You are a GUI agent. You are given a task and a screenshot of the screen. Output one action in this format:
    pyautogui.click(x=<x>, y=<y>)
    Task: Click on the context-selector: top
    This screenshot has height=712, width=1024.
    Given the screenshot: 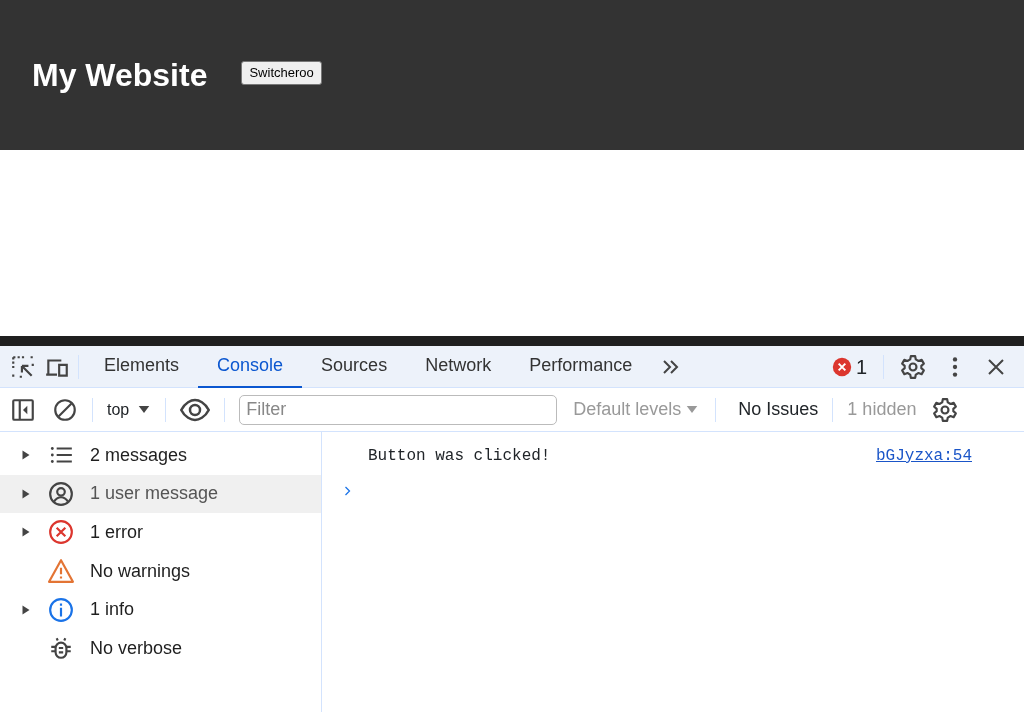 What is the action you would take?
    pyautogui.click(x=129, y=409)
    